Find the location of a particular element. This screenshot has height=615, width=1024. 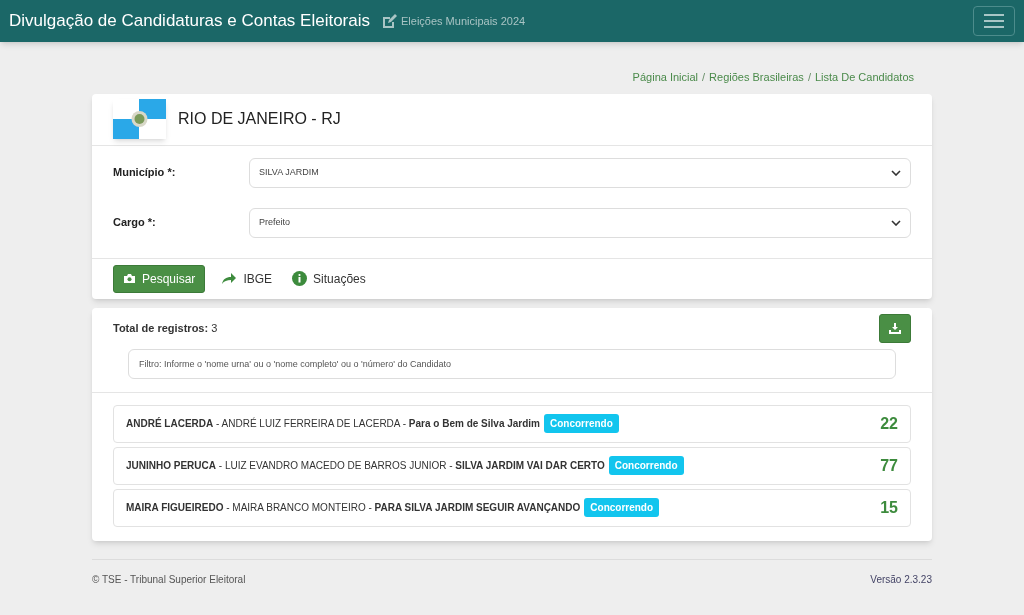

menu-button is located at coordinates (994, 21).